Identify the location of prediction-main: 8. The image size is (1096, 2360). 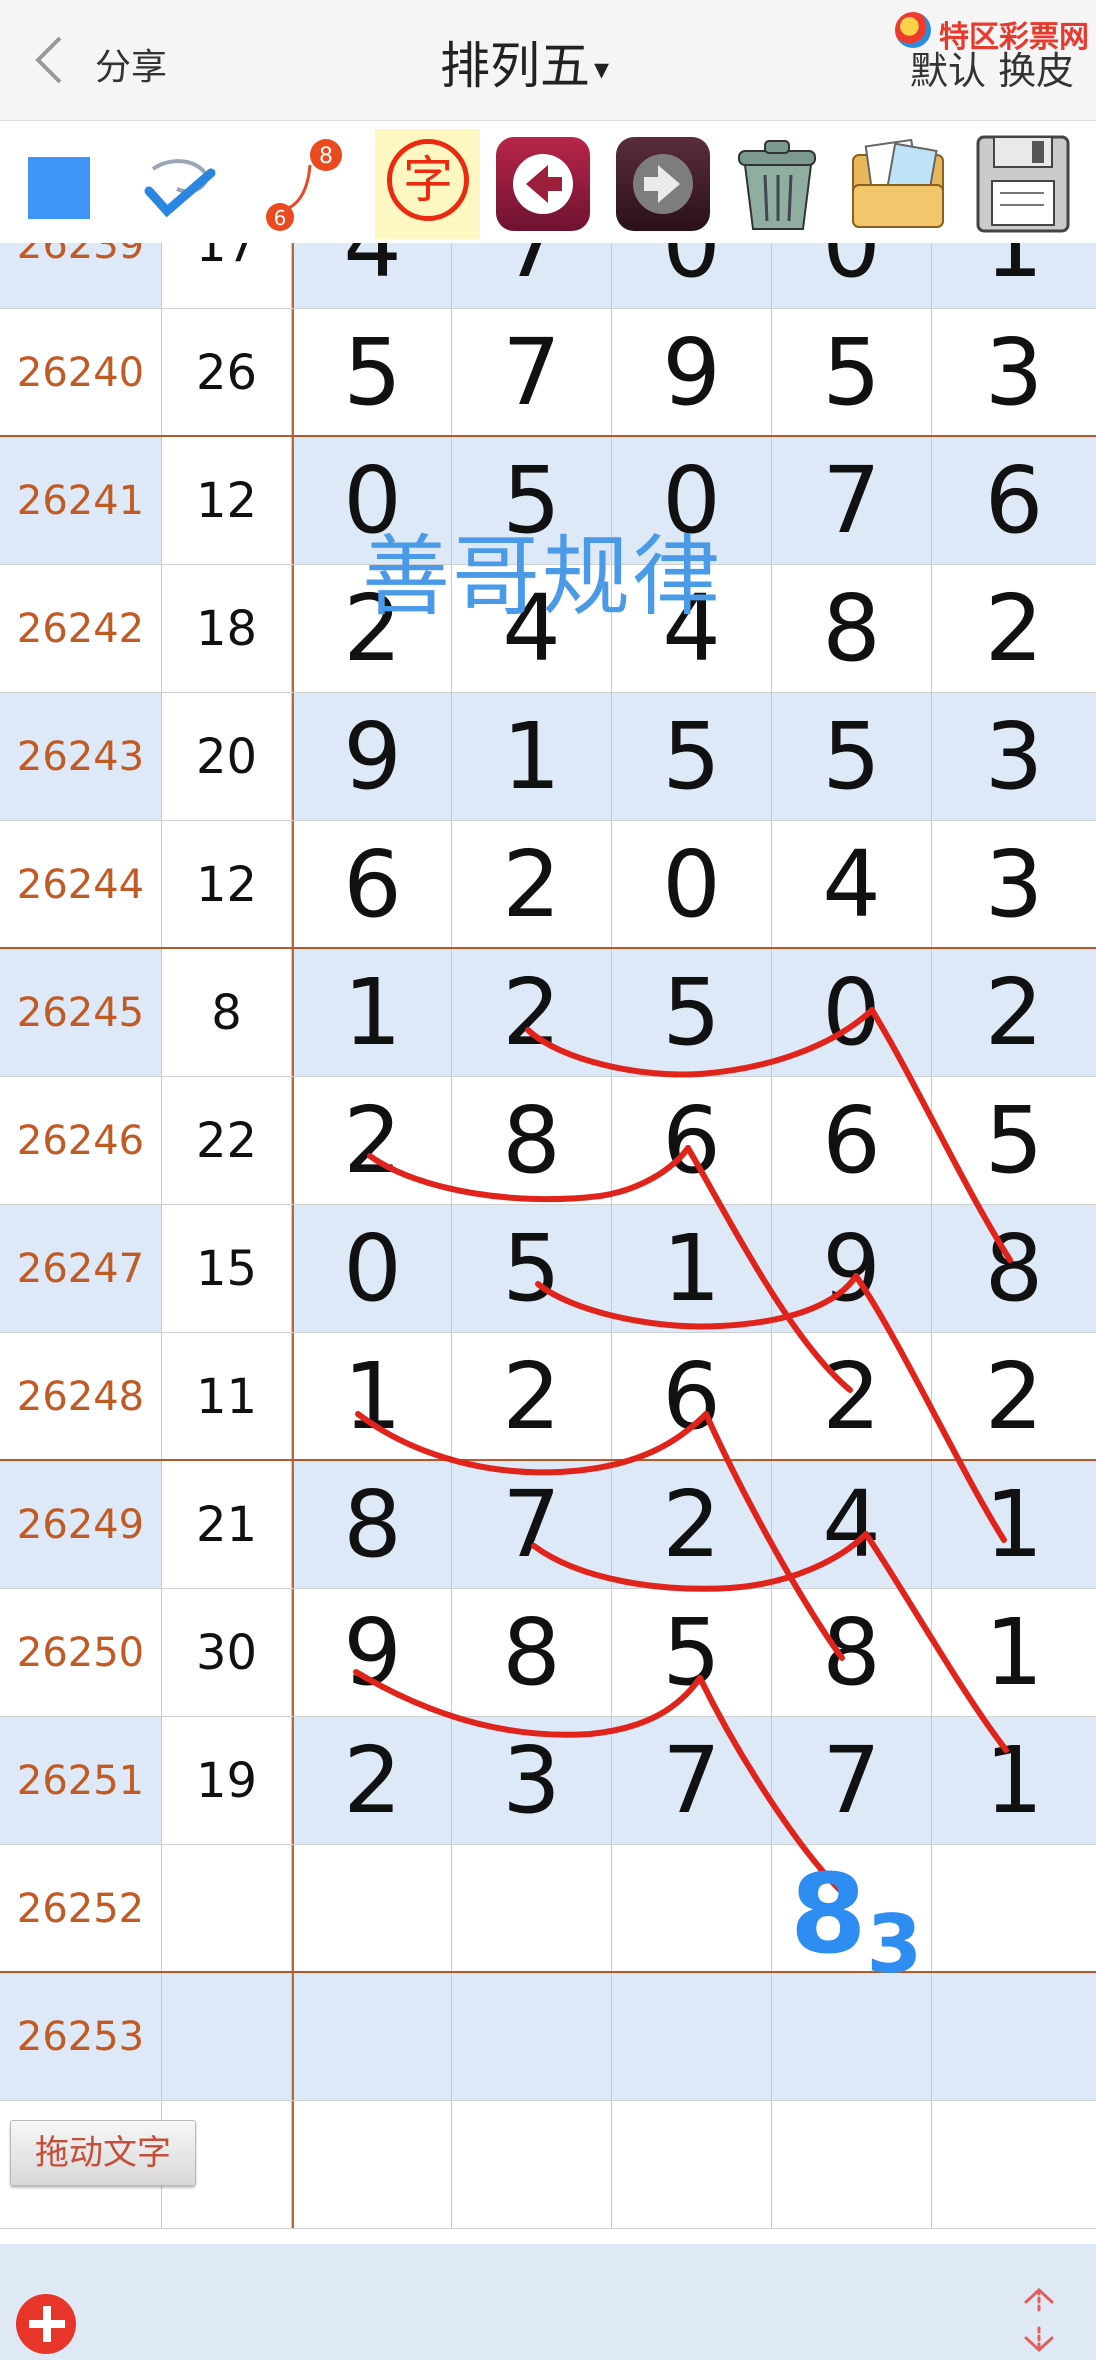
(828, 1914).